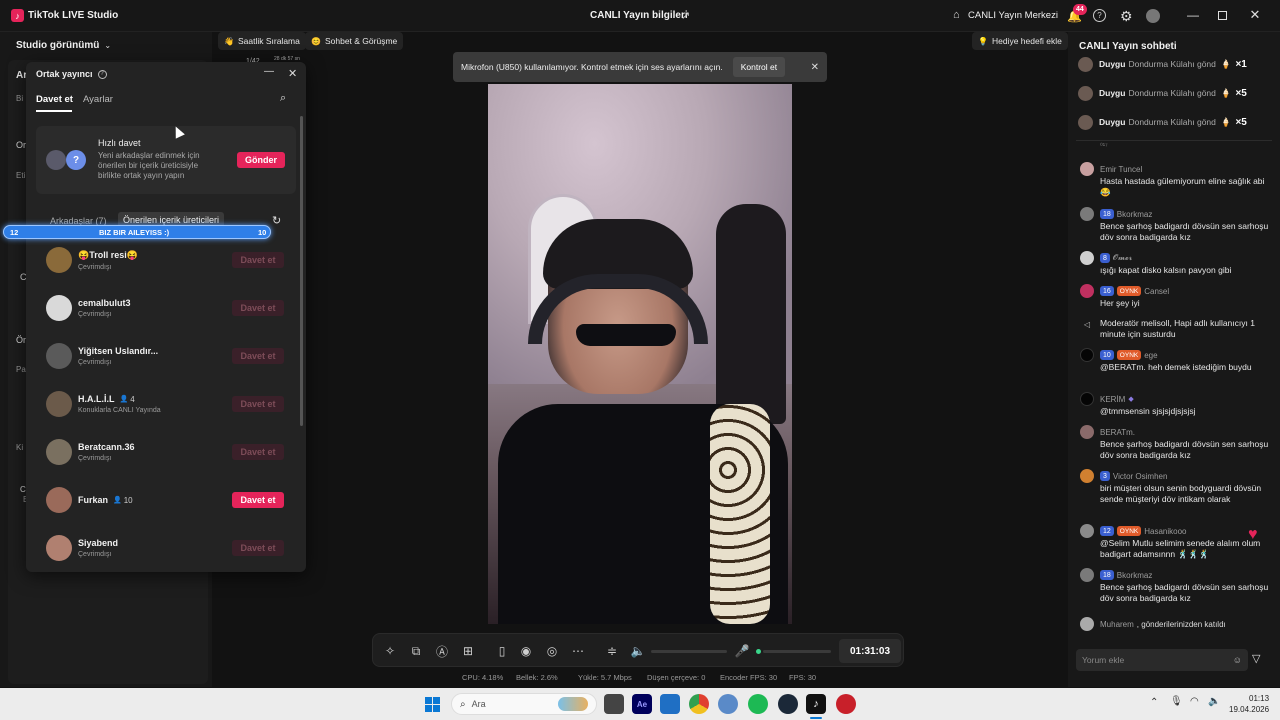  What do you see at coordinates (614, 704) in the screenshot?
I see `file-explorer-icon` at bounding box center [614, 704].